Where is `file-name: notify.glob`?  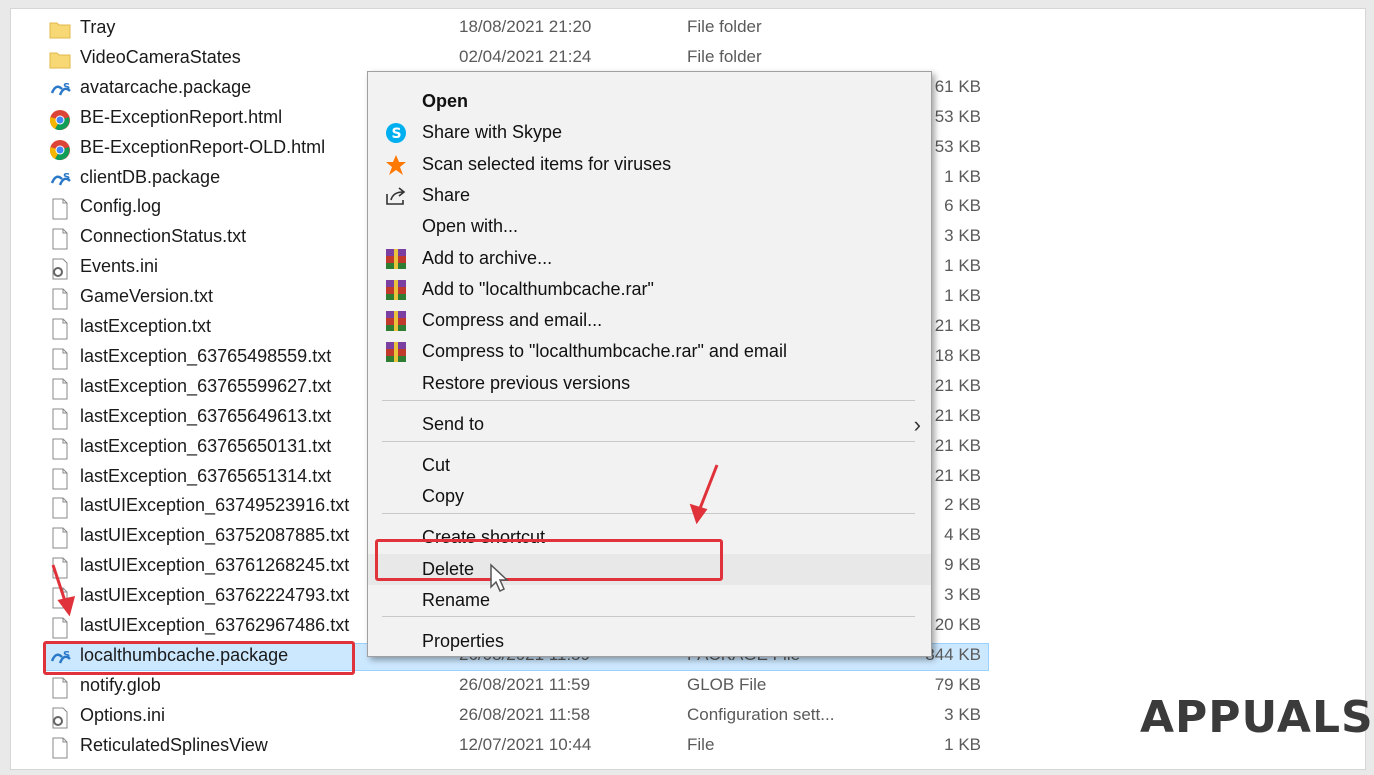 file-name: notify.glob is located at coordinates (120, 684).